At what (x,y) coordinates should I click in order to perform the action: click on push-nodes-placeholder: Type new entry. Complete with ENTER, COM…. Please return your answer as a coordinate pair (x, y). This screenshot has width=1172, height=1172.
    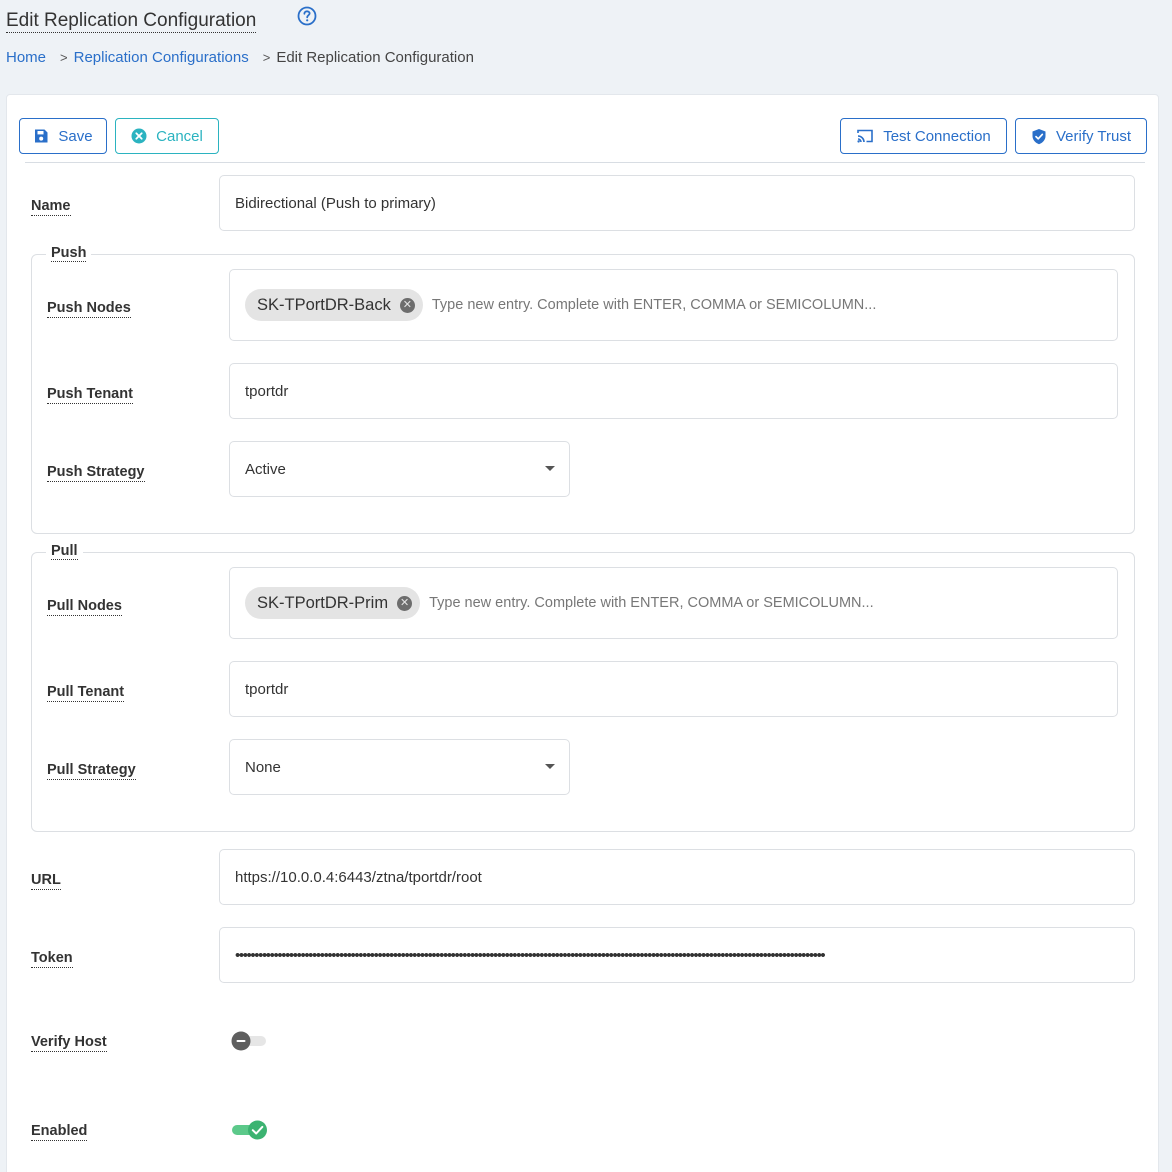
    Looking at the image, I should click on (654, 305).